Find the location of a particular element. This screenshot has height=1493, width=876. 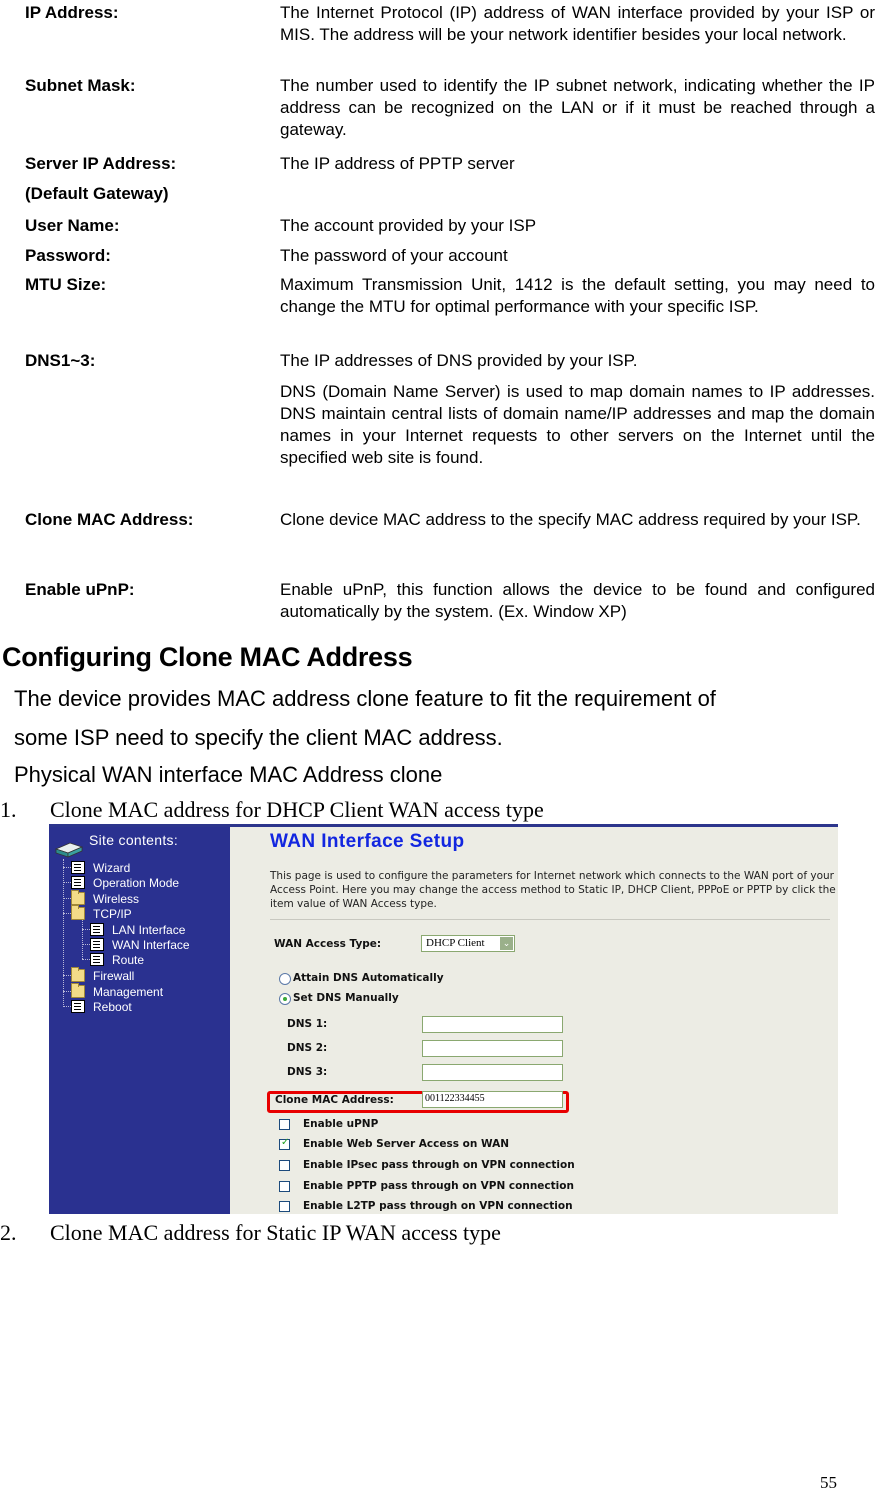

checkbox-web-server-access is located at coordinates (284, 1143).